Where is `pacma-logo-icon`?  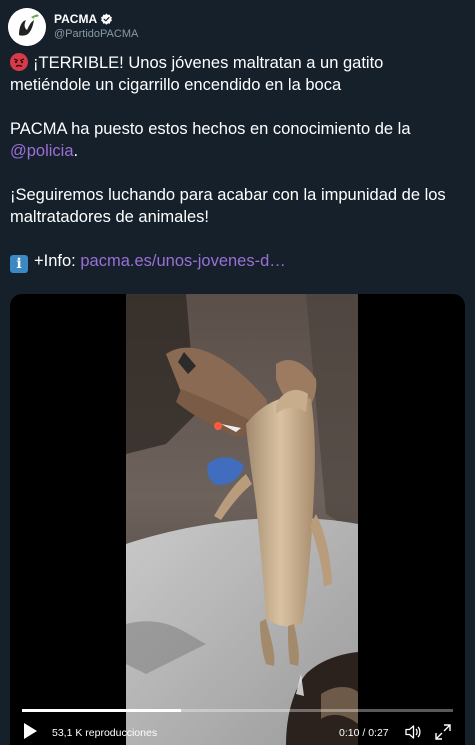 pacma-logo-icon is located at coordinates (27, 27).